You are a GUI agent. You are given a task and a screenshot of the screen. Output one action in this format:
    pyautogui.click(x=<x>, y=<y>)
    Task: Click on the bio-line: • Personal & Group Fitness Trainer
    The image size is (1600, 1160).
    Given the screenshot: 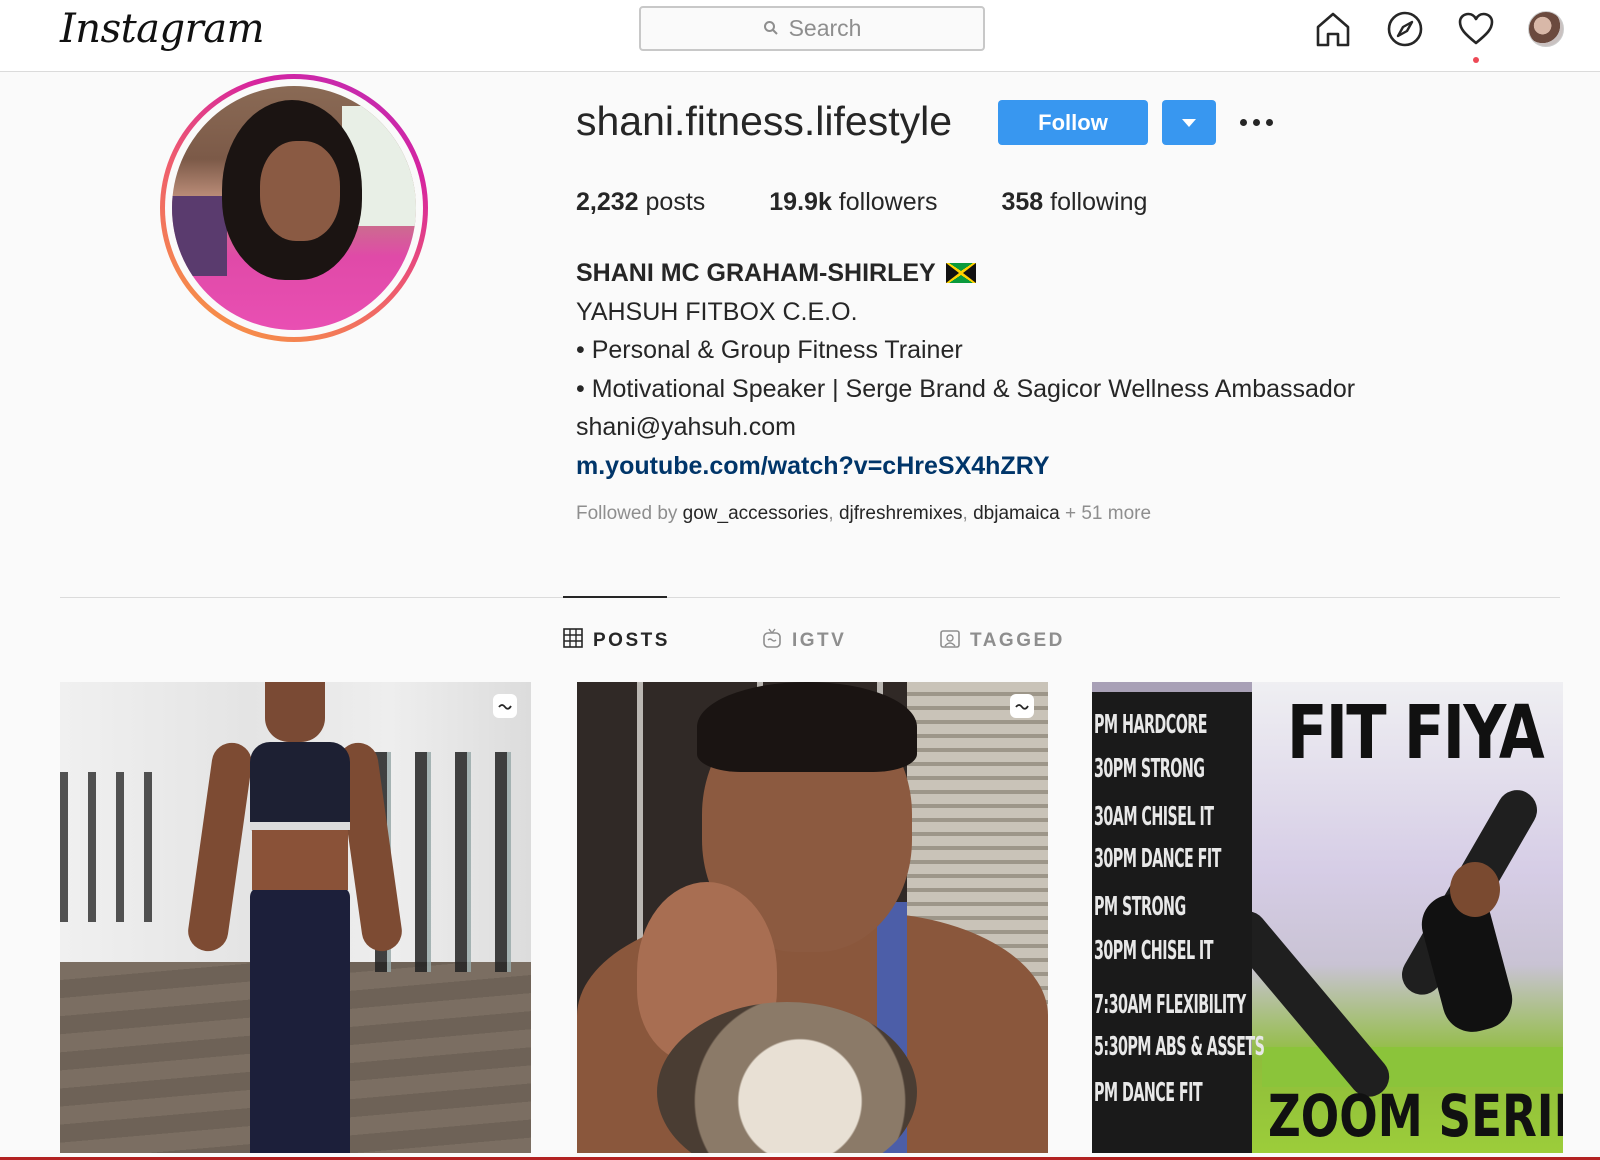 What is the action you would take?
    pyautogui.click(x=769, y=350)
    